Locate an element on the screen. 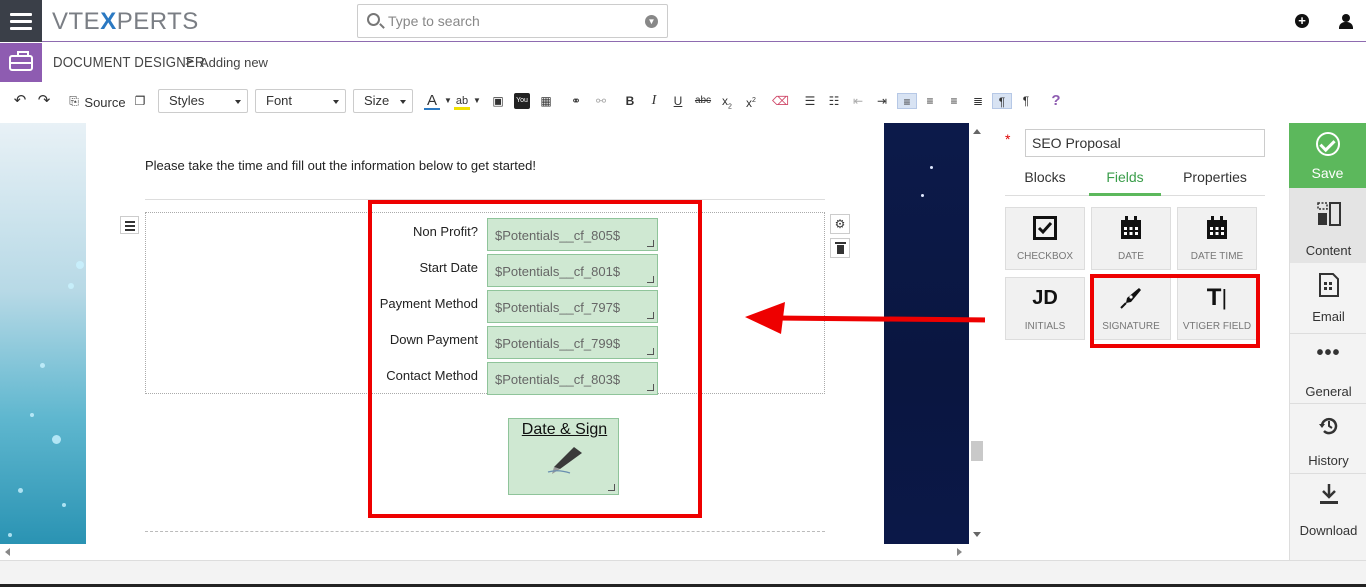 The image size is (1366, 587). horizontal-scrollbar is located at coordinates (484, 552).